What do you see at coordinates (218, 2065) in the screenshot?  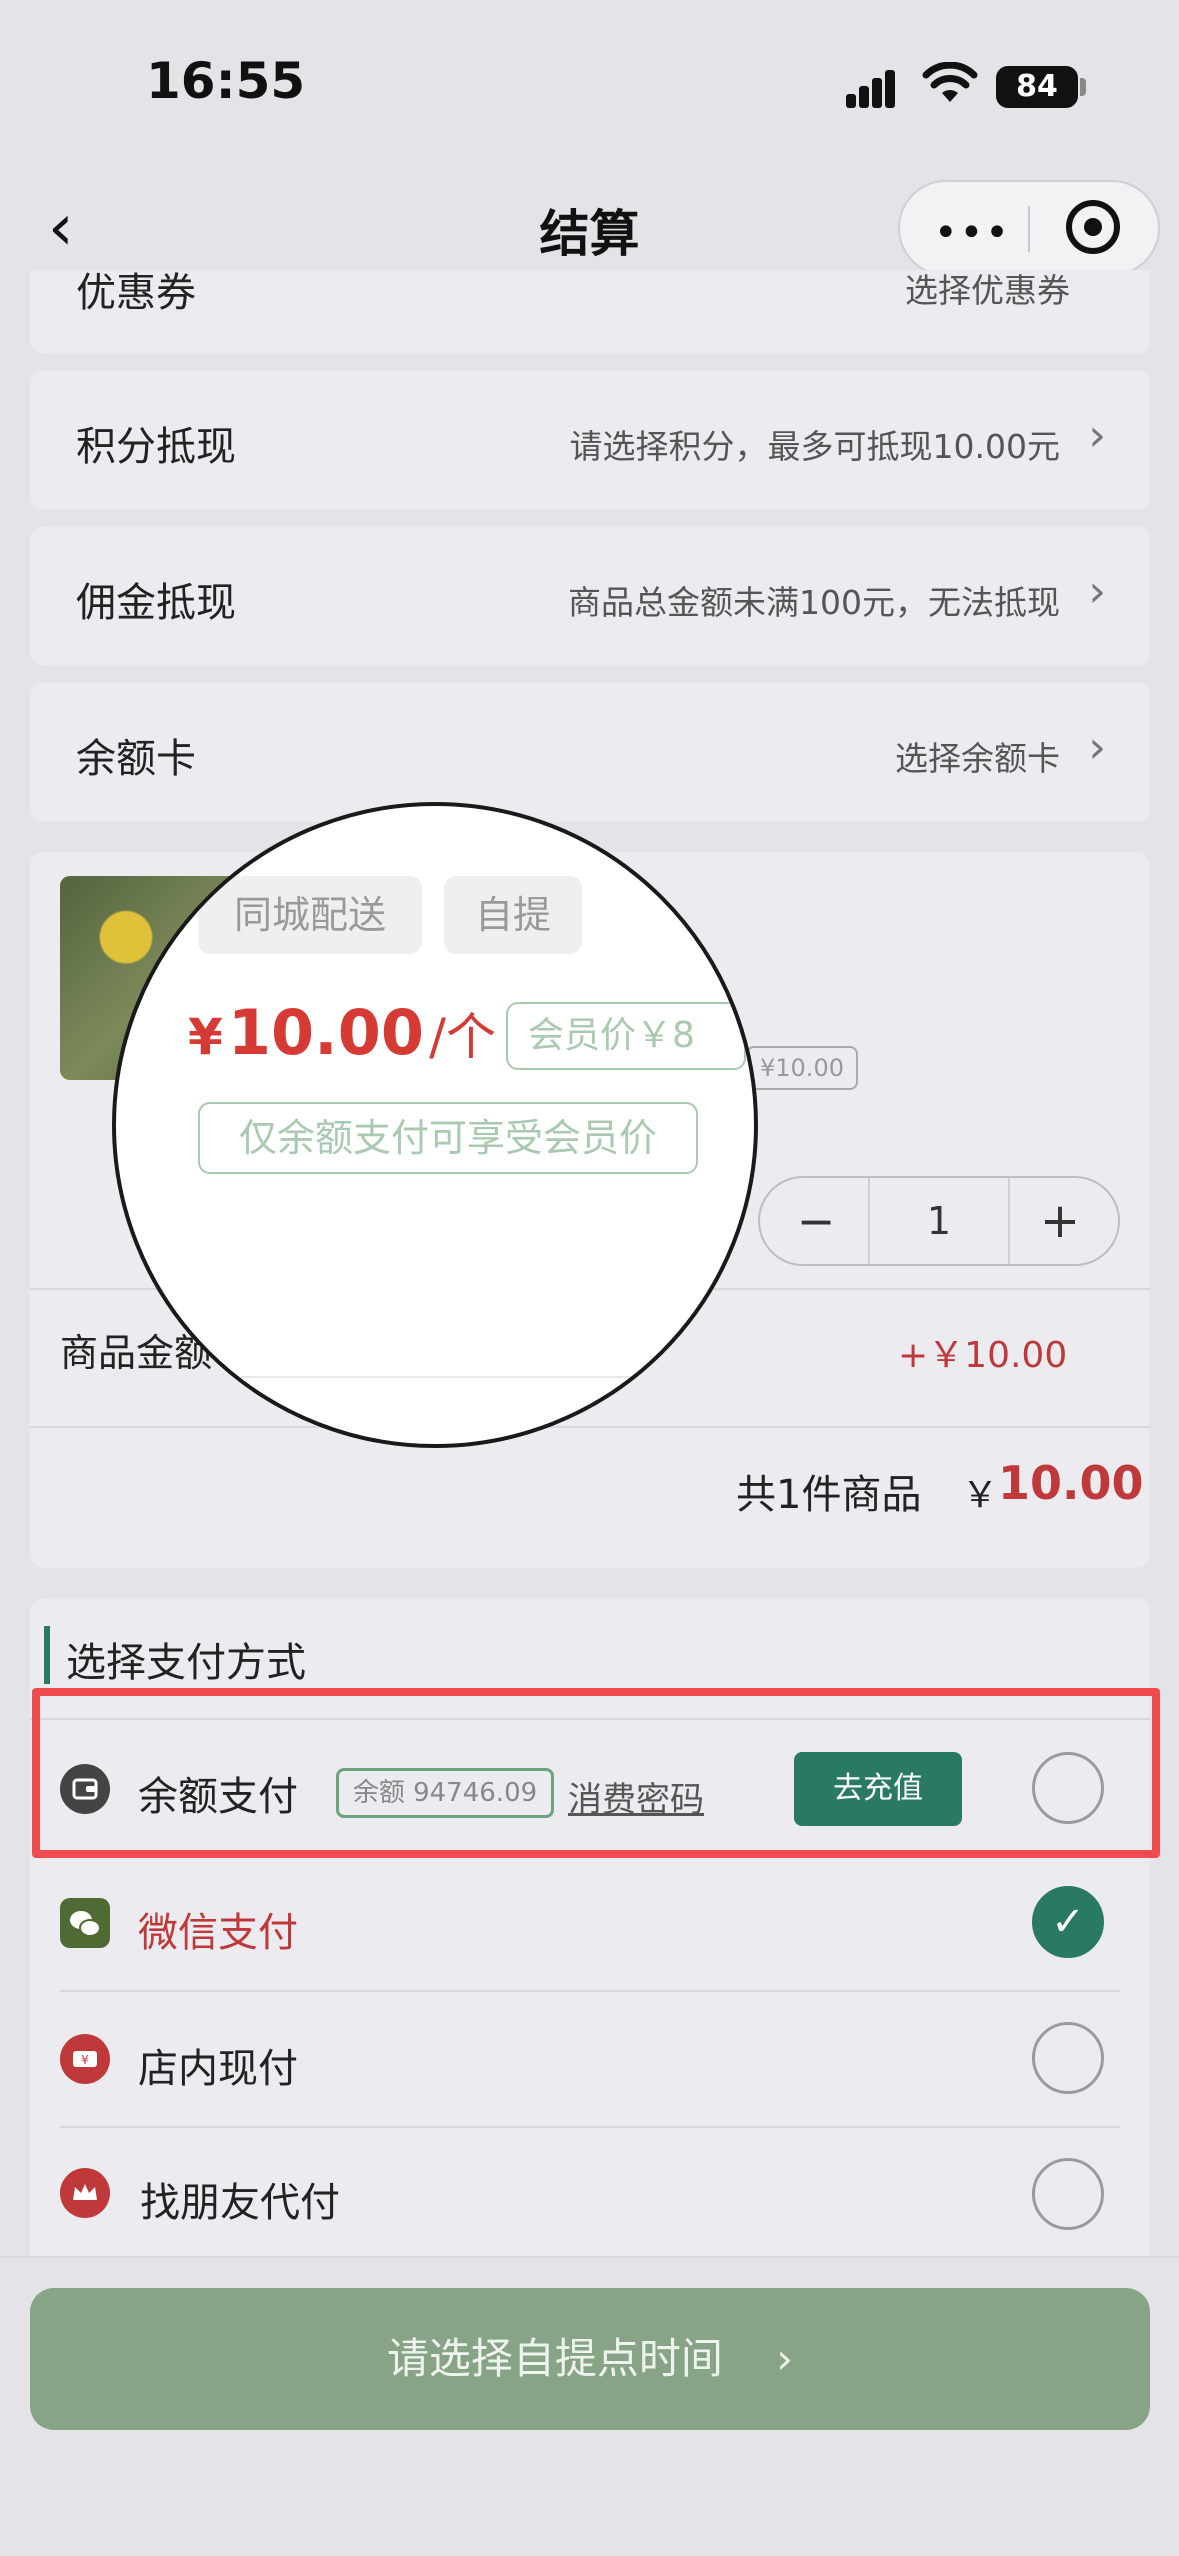 I see `in-store-pay-label: 店内现付` at bounding box center [218, 2065].